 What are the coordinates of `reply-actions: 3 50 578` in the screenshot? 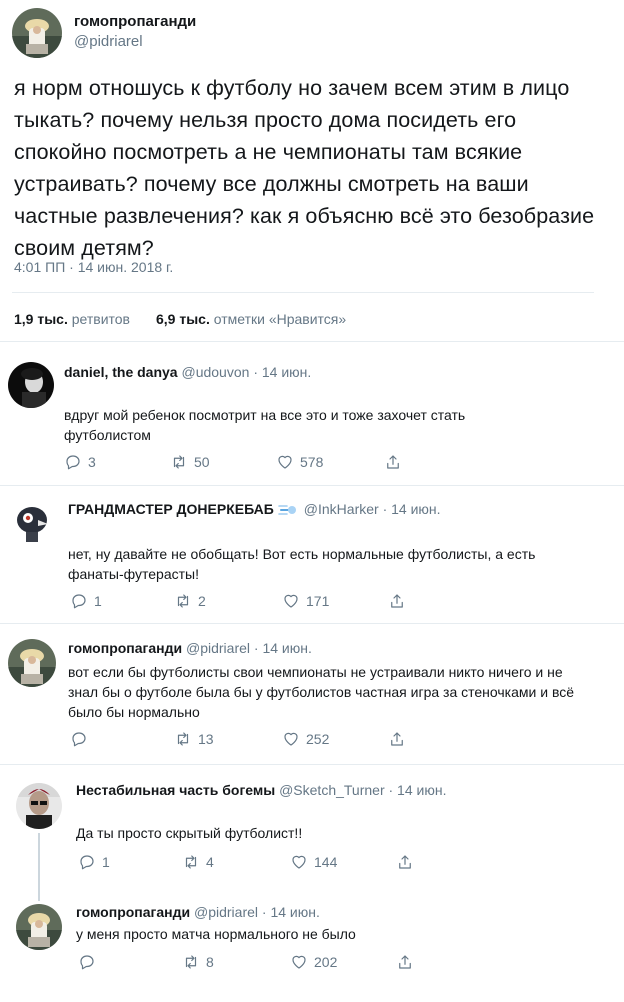 It's located at (244, 463).